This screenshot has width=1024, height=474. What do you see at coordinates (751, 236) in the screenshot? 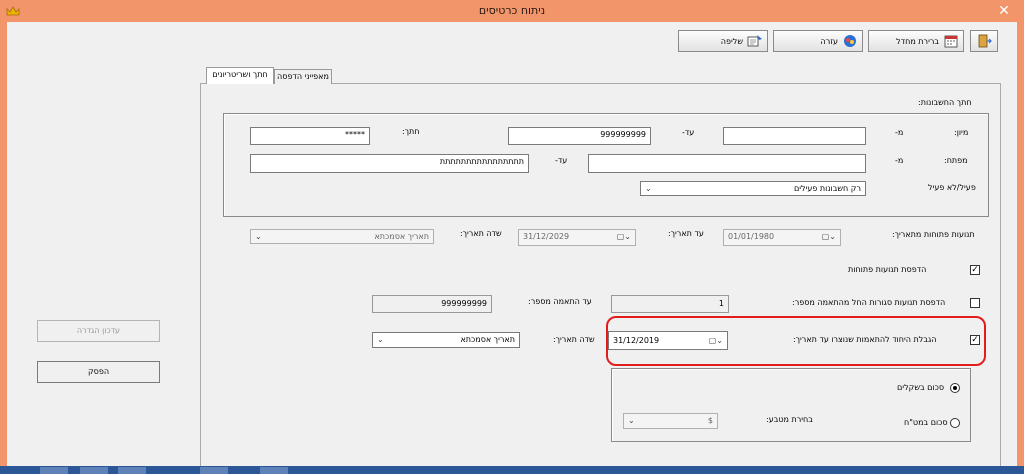
I see `open-from-date-value: 01/01/1980` at bounding box center [751, 236].